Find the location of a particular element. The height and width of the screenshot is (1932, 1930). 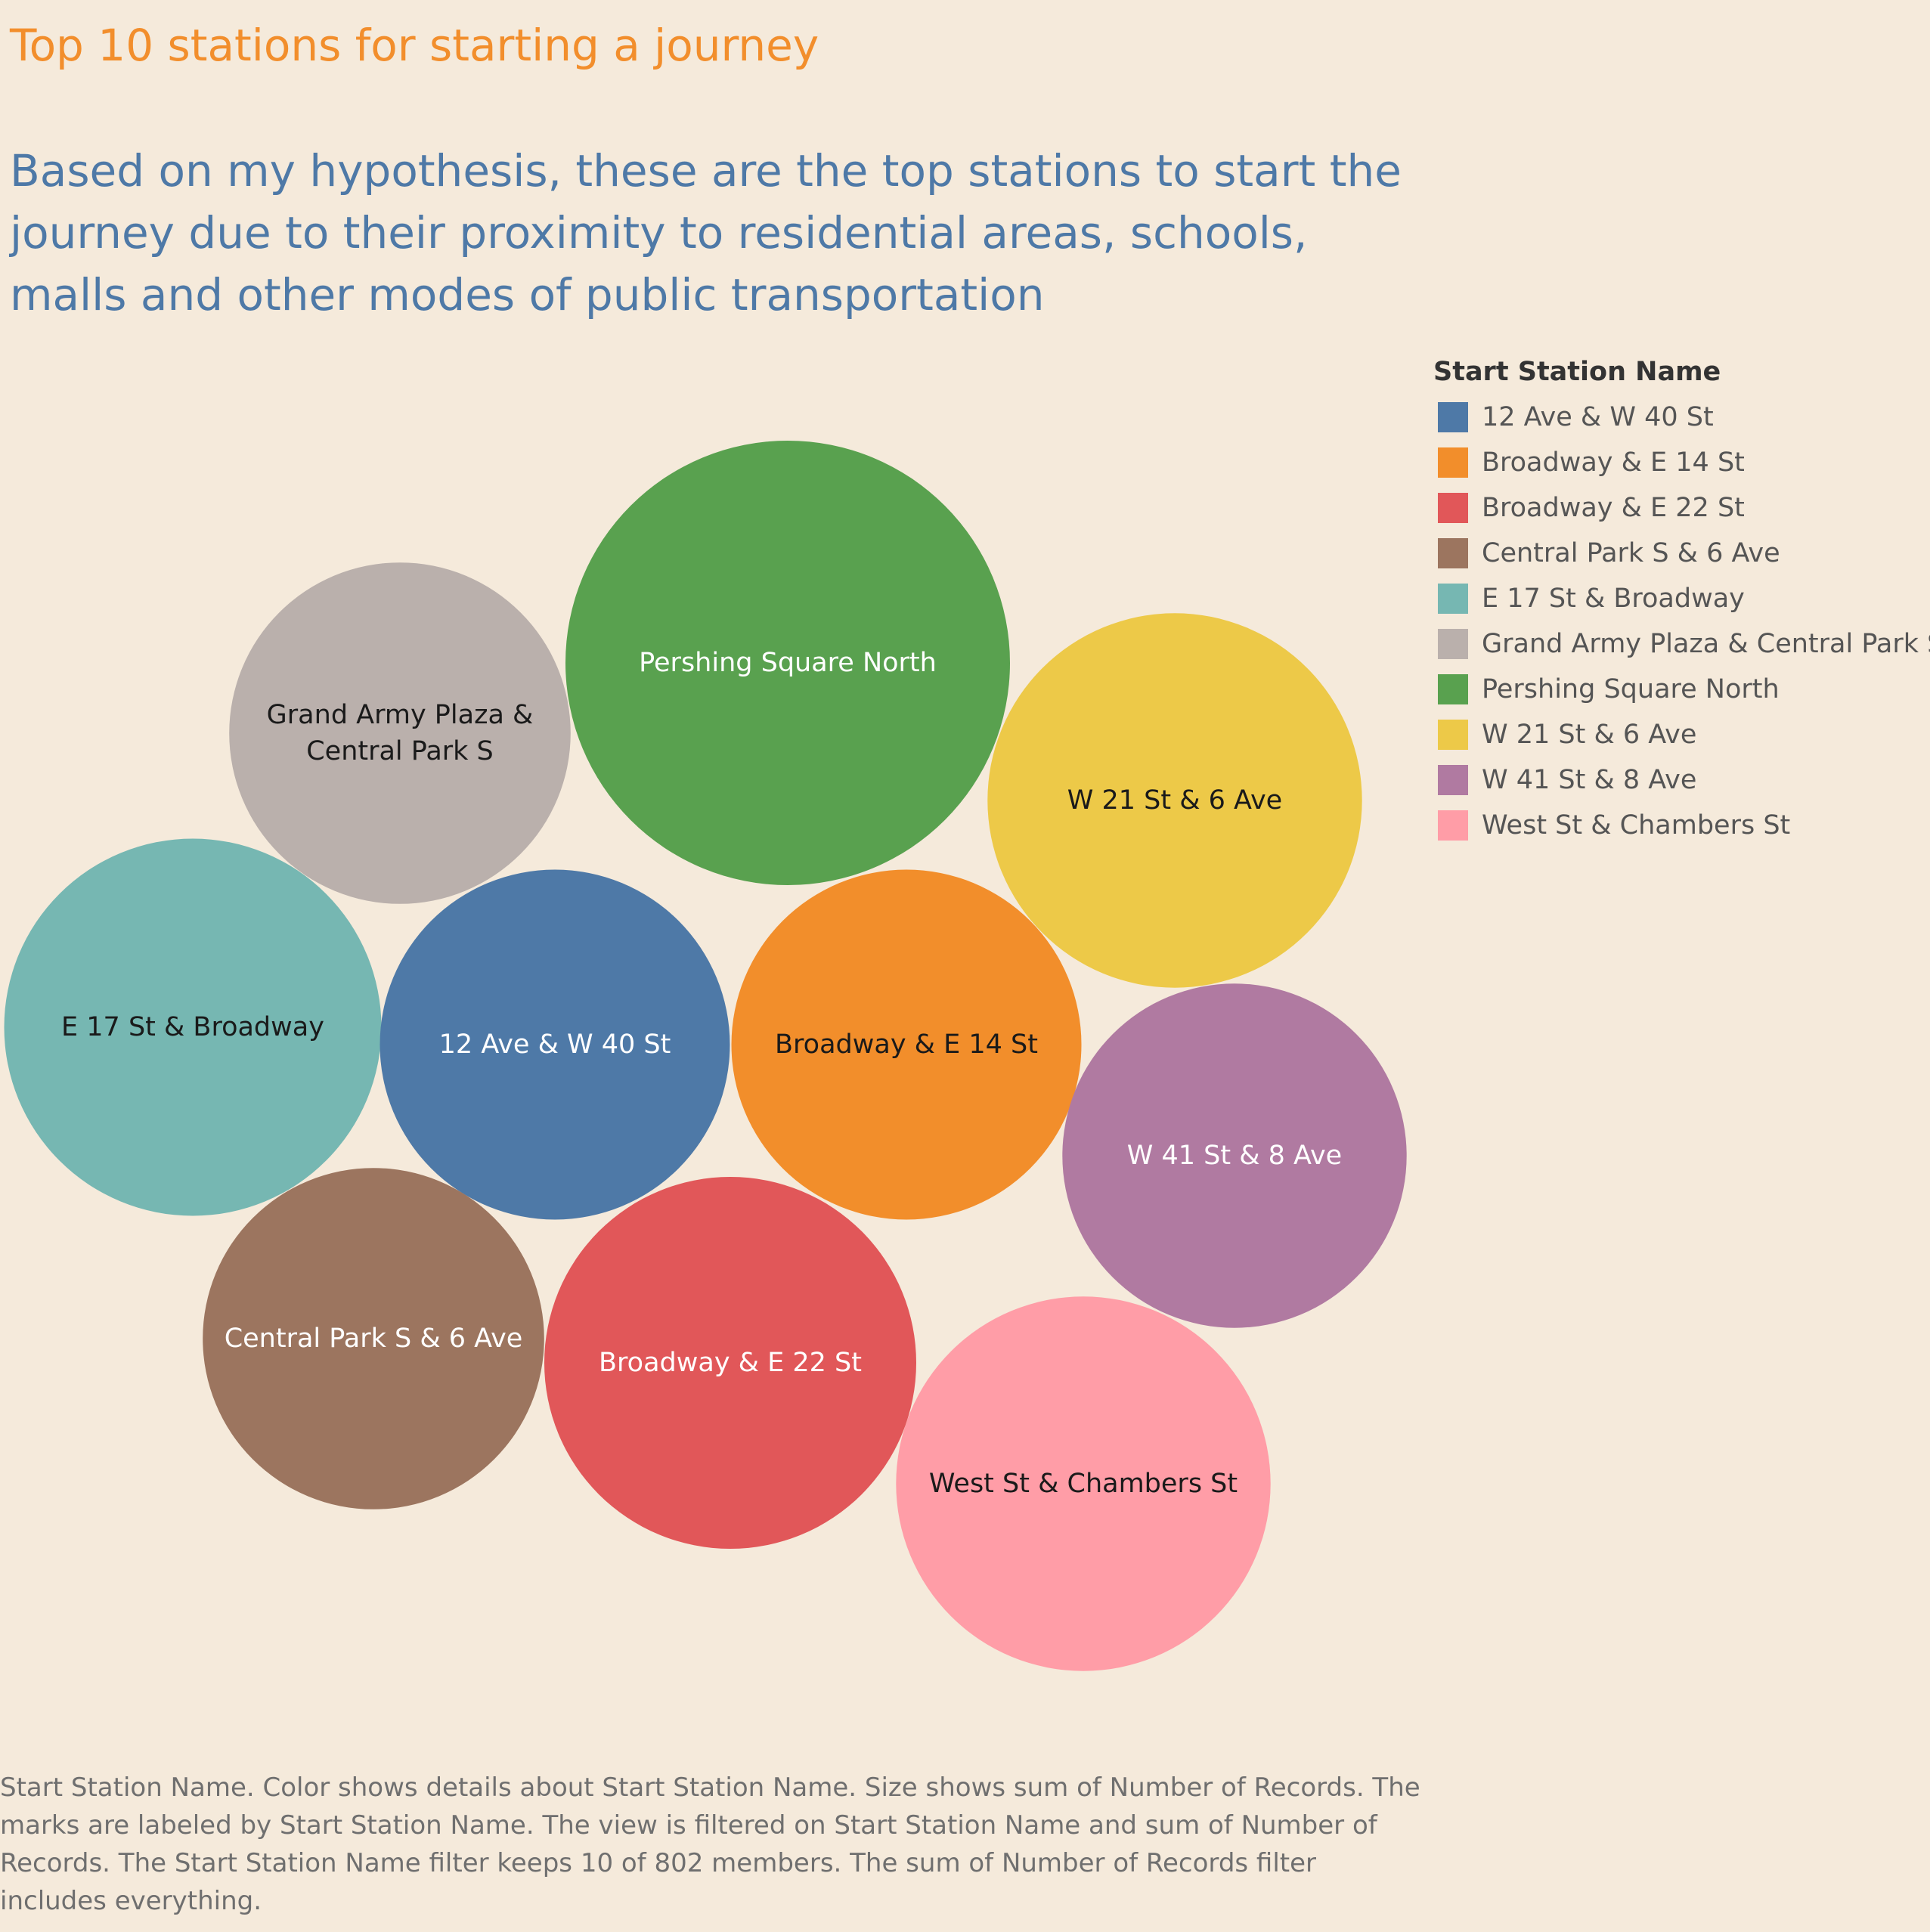

legend-label: Broadway & E 14 St is located at coordinates (1614, 462).